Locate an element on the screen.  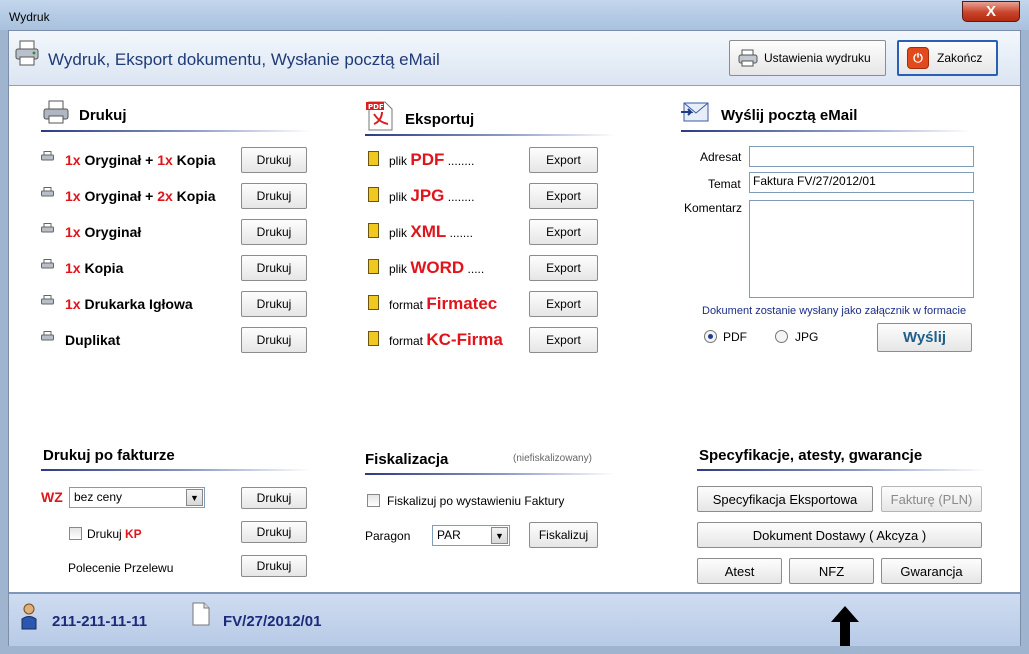
print-settings-label: Ustawienia wydruku is located at coordinates (817, 58).